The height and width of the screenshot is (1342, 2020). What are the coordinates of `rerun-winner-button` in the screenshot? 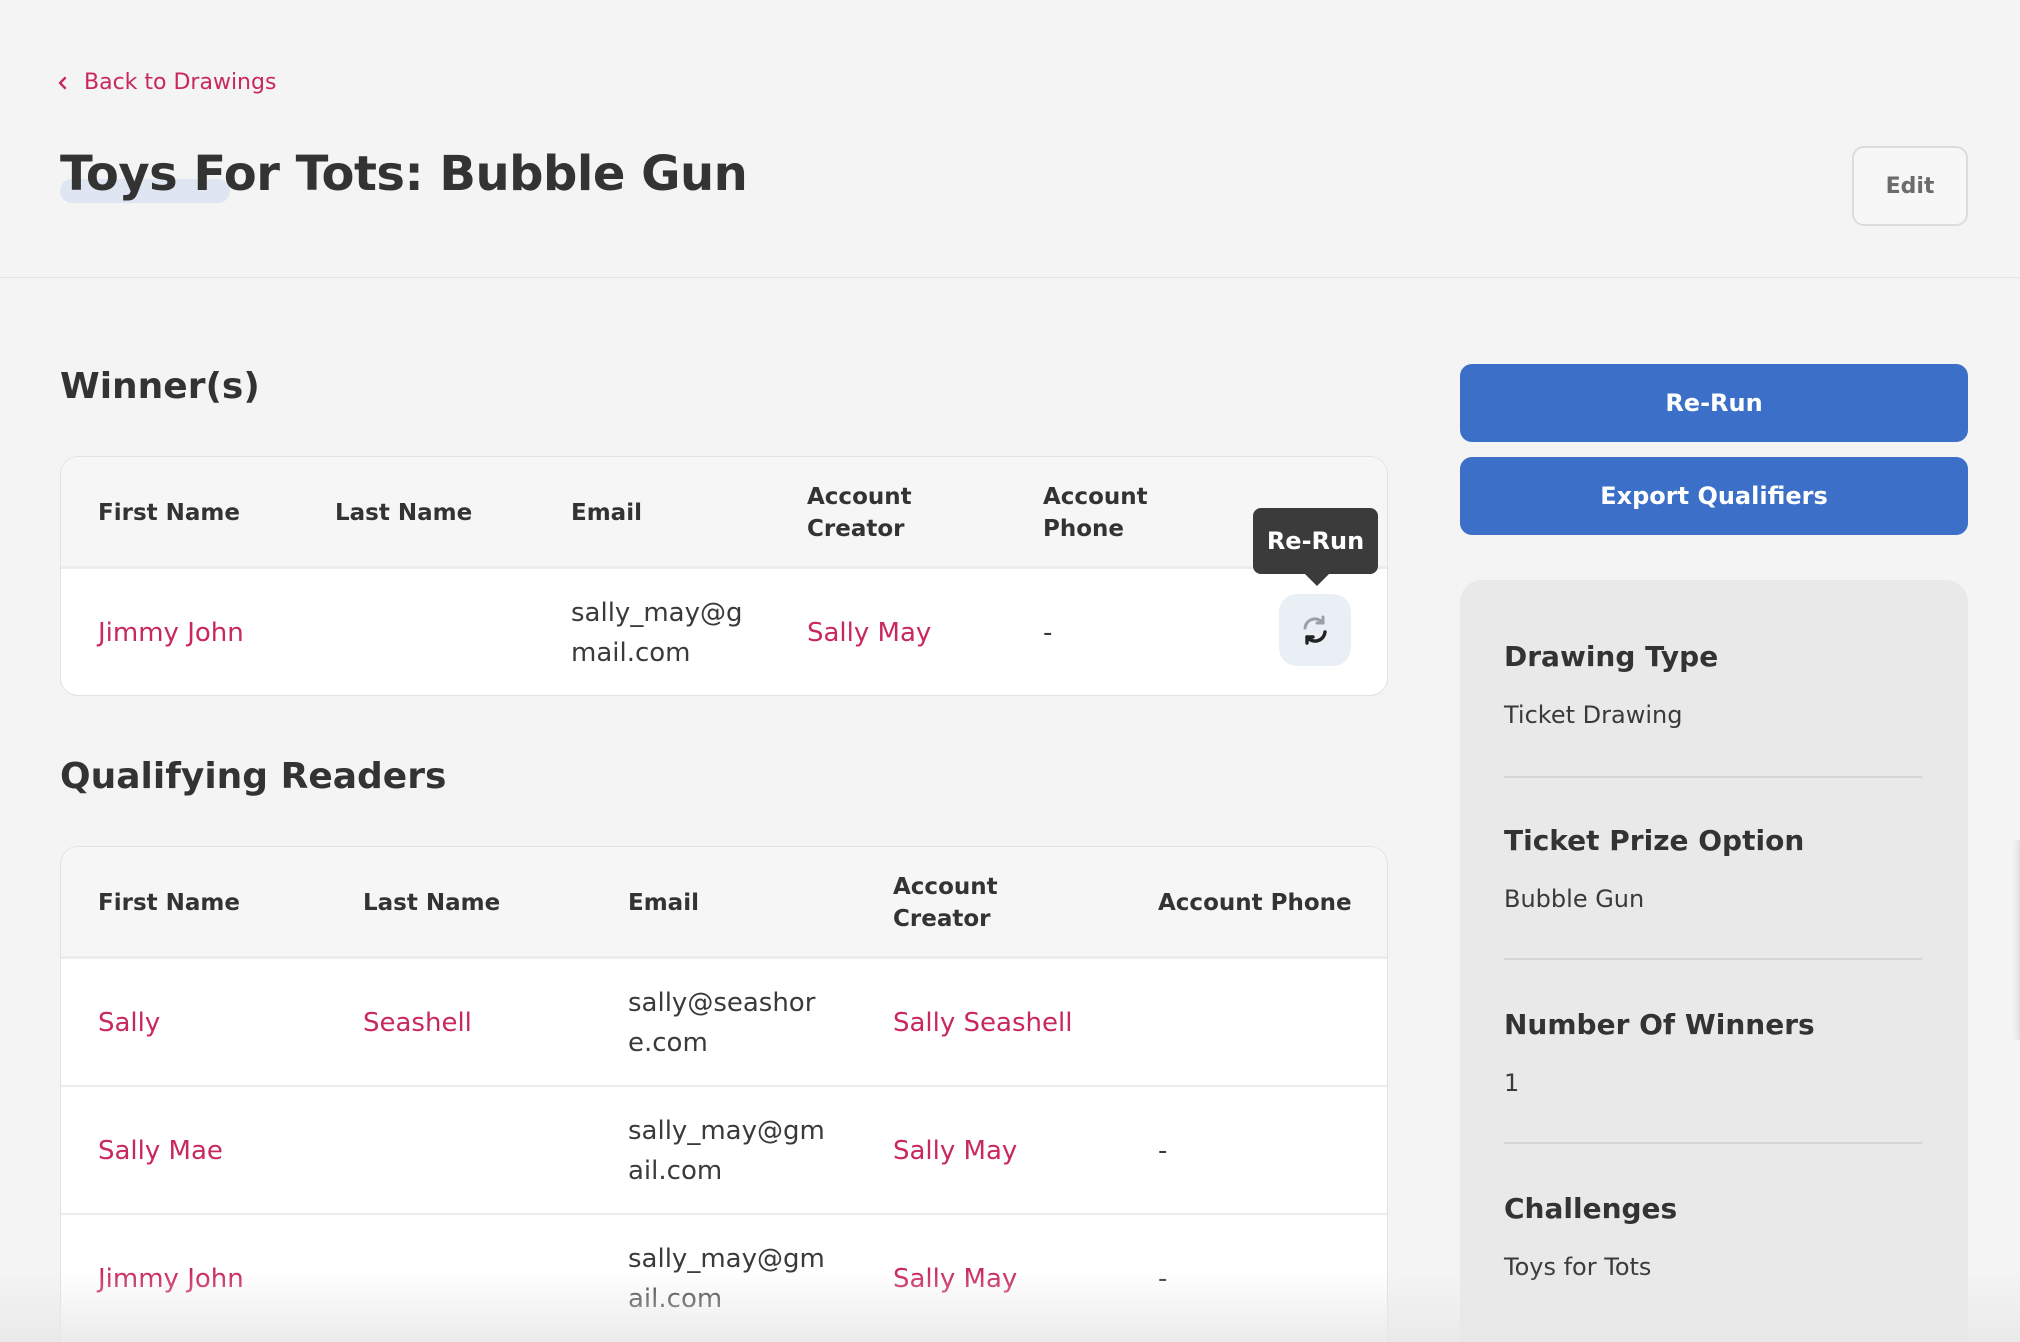 It's located at (1315, 630).